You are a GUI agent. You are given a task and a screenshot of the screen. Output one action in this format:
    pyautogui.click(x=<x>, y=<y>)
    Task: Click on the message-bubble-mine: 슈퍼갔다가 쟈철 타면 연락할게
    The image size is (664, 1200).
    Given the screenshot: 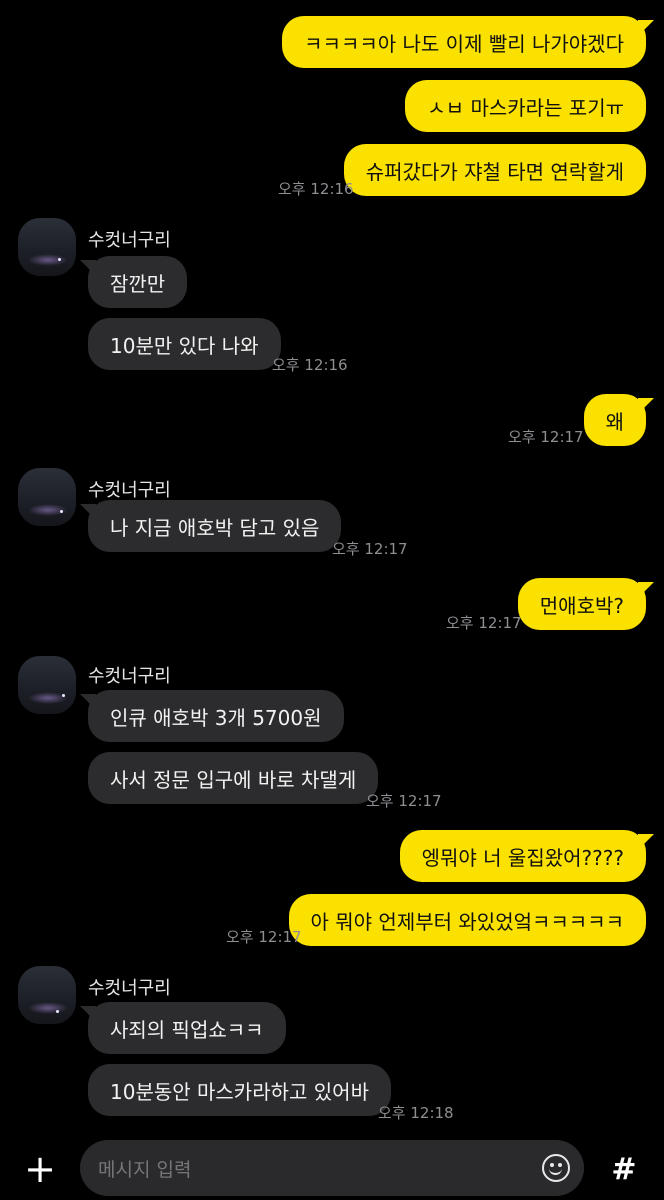 What is the action you would take?
    pyautogui.click(x=494, y=170)
    